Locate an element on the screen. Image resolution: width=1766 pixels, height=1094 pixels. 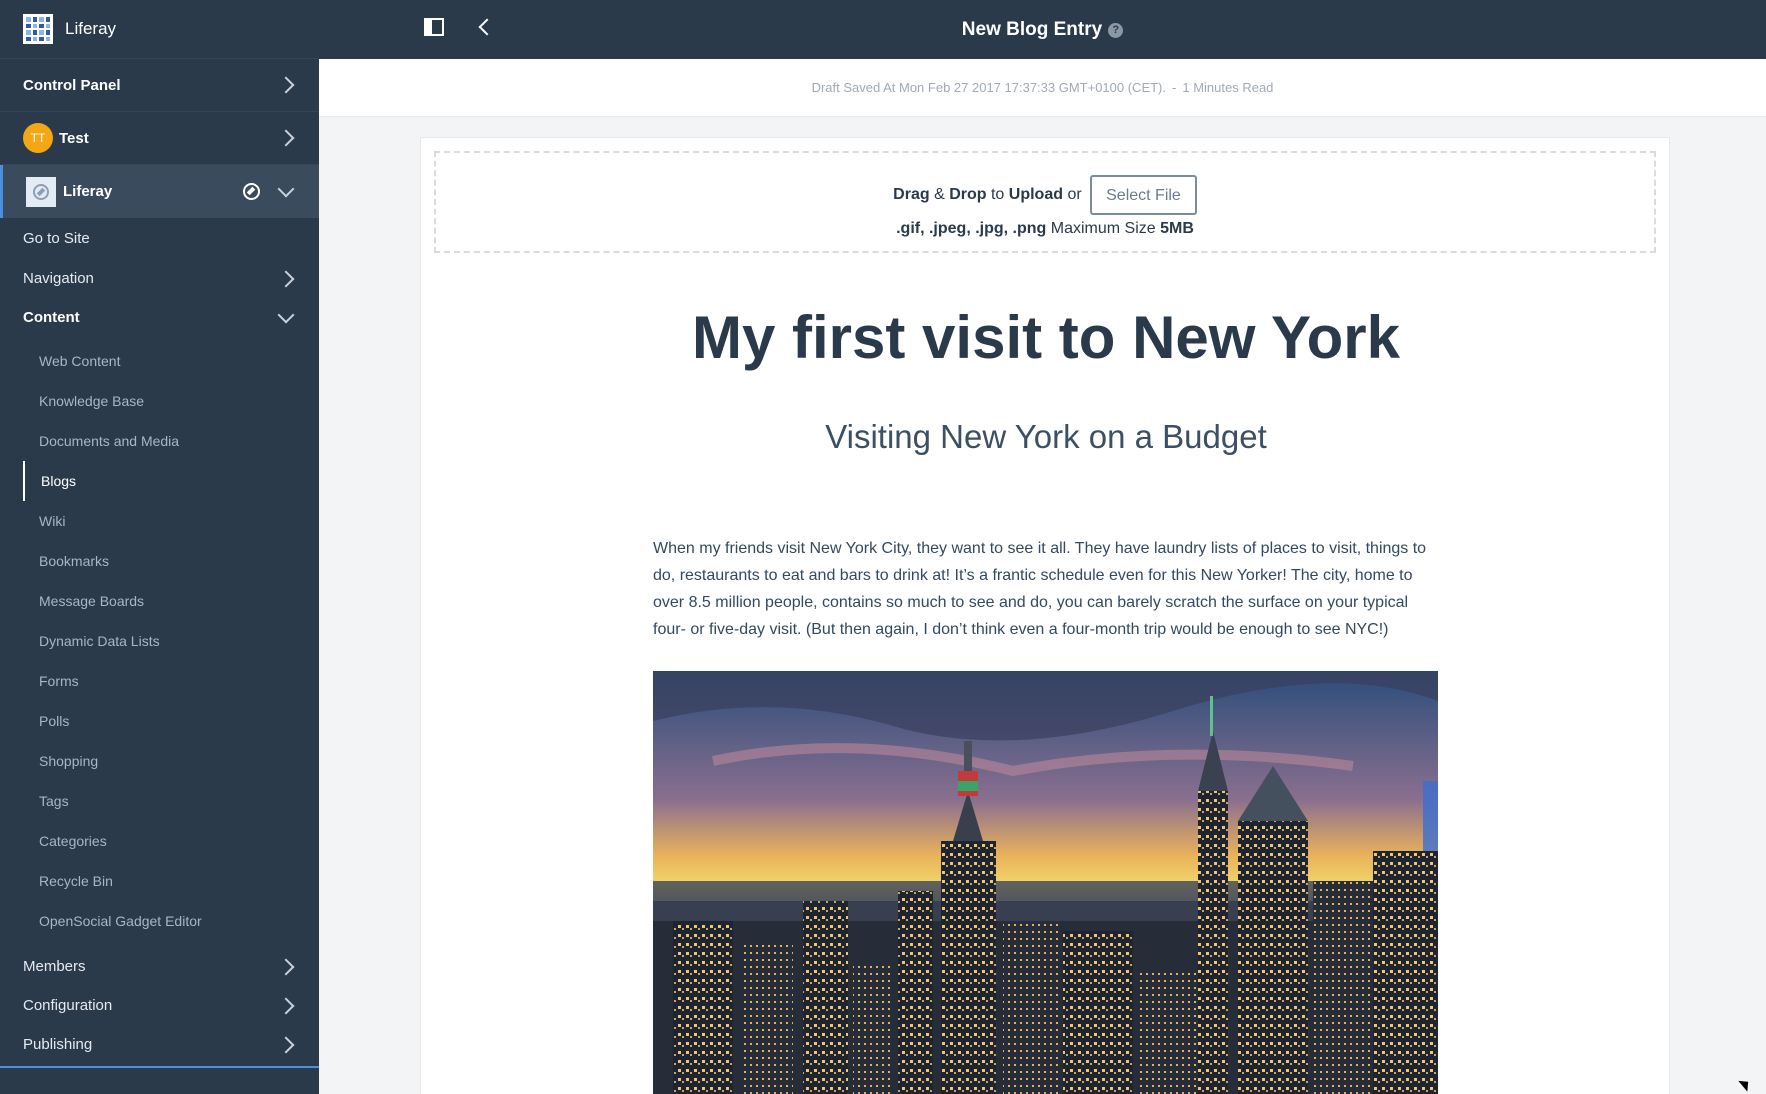
brand: Liferay is located at coordinates (159, 29).